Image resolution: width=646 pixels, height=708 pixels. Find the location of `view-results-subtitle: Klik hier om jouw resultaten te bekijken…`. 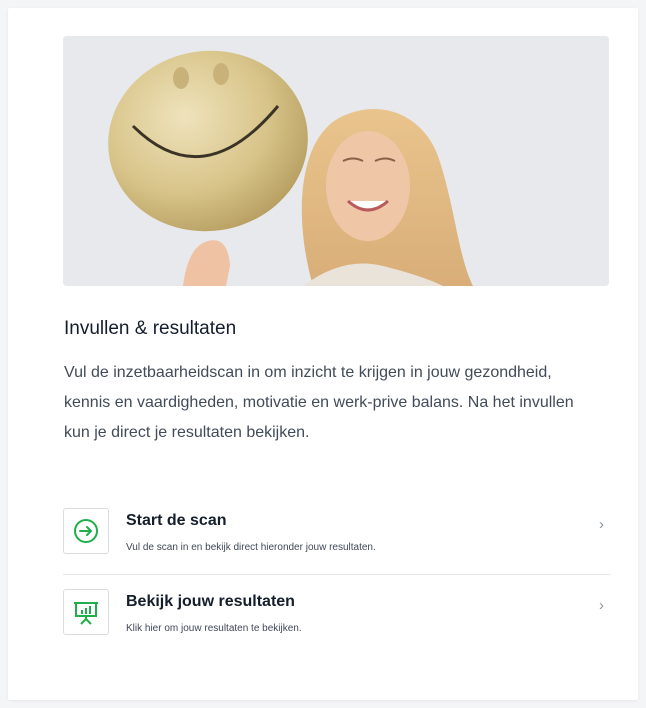

view-results-subtitle: Klik hier om jouw resultaten te bekijken… is located at coordinates (214, 628).